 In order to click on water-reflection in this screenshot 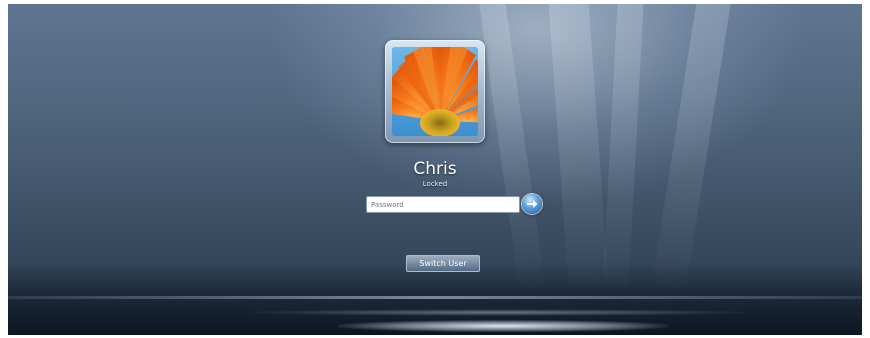, I will do `click(498, 312)`.